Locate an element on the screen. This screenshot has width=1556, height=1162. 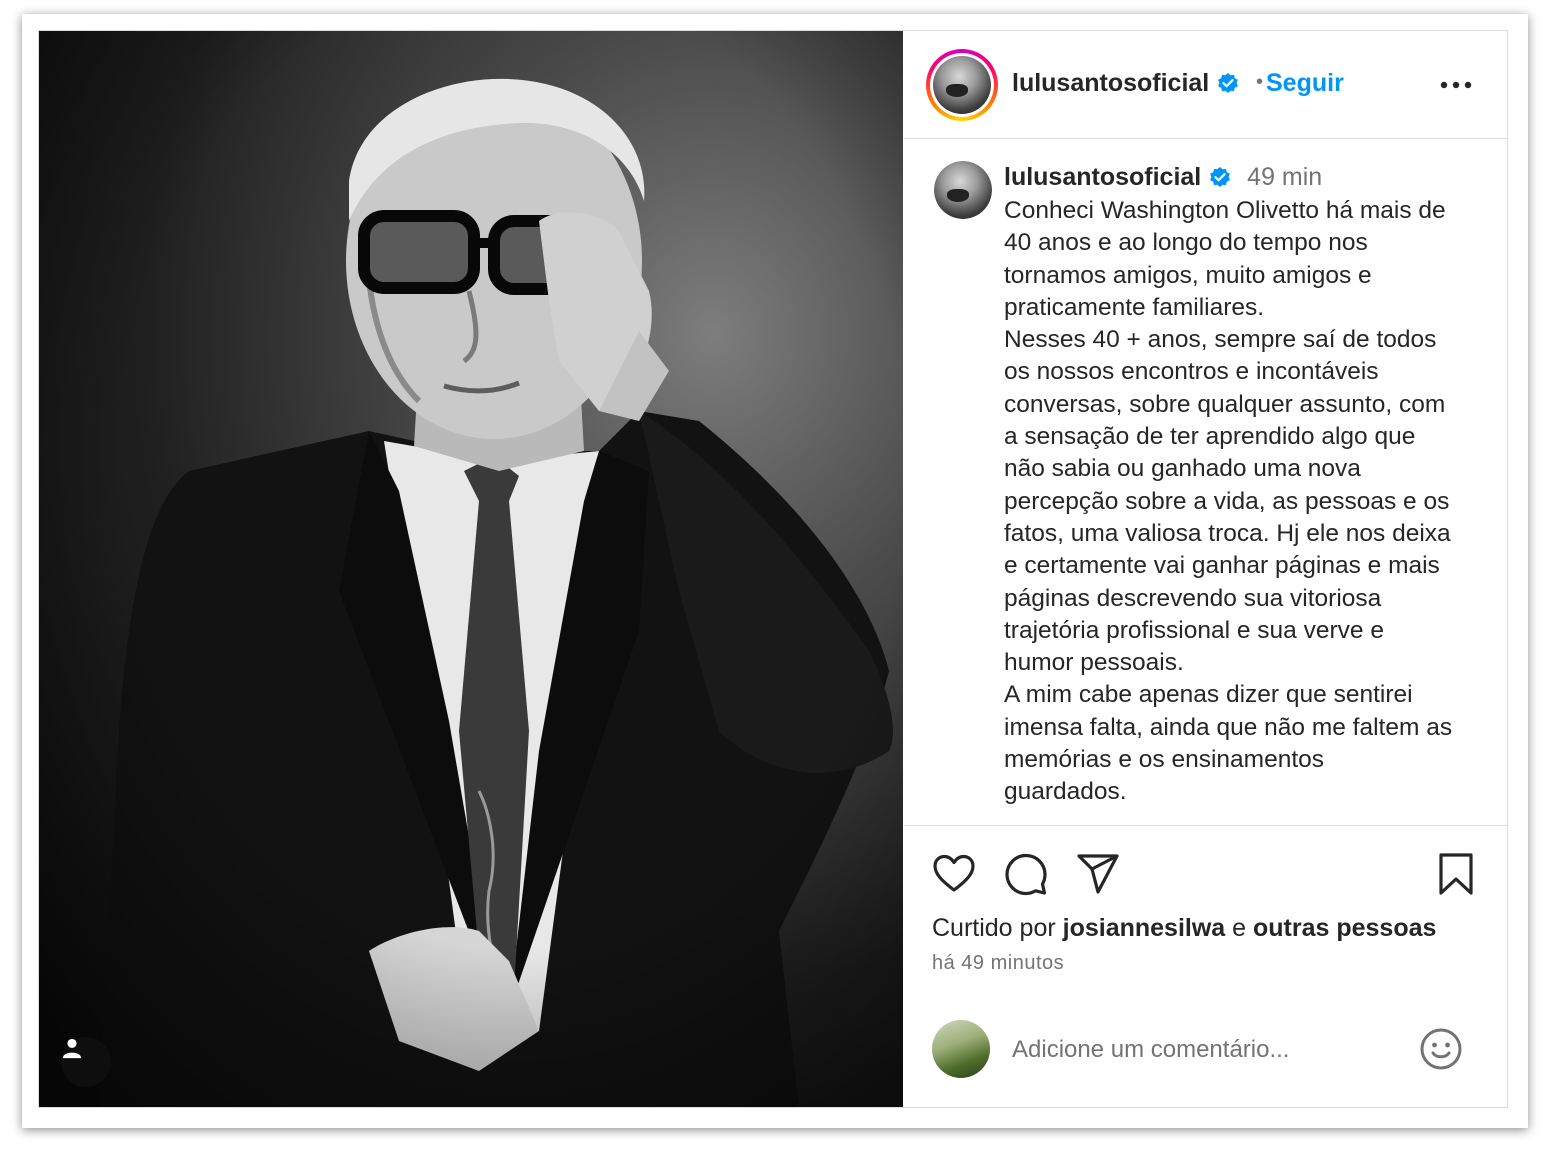
caption-avatar-image is located at coordinates (963, 190).